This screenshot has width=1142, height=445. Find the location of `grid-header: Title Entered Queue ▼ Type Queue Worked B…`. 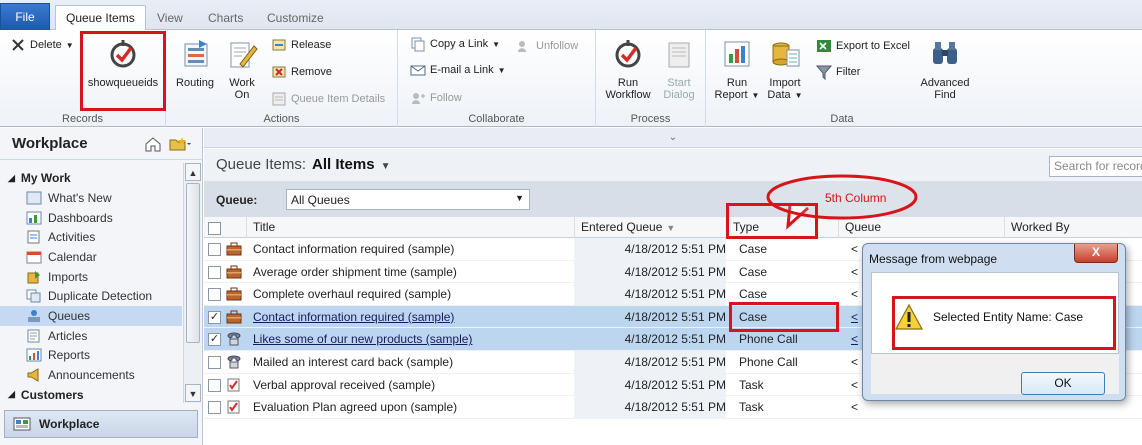

grid-header: Title Entered Queue ▼ Type Queue Worked B… is located at coordinates (673, 227).